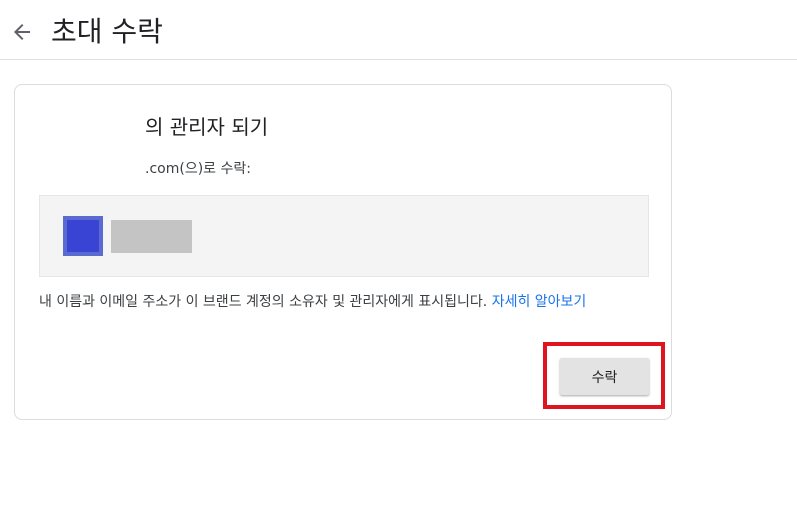 The height and width of the screenshot is (512, 797). Describe the element at coordinates (344, 236) in the screenshot. I see `account-box` at that location.